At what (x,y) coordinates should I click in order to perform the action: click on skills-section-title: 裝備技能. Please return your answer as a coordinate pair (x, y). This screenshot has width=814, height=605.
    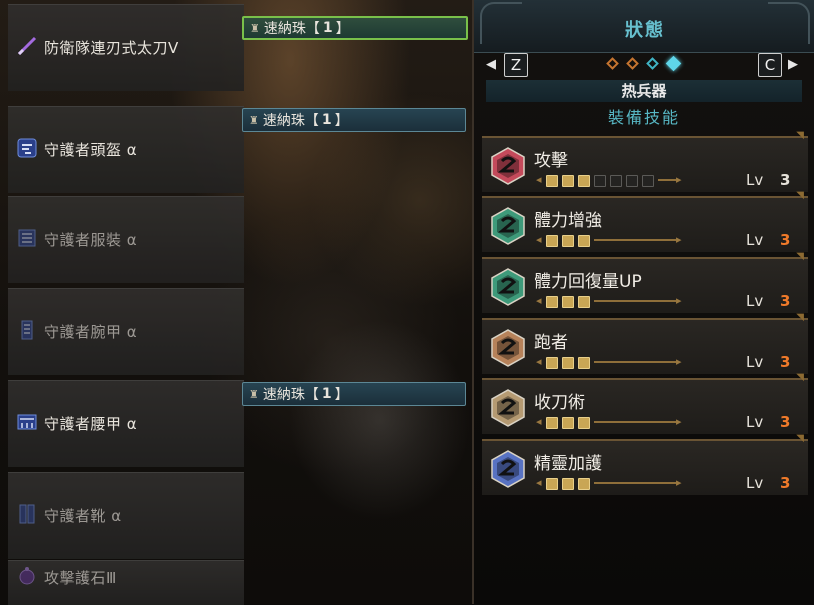
    Looking at the image, I should click on (643, 117).